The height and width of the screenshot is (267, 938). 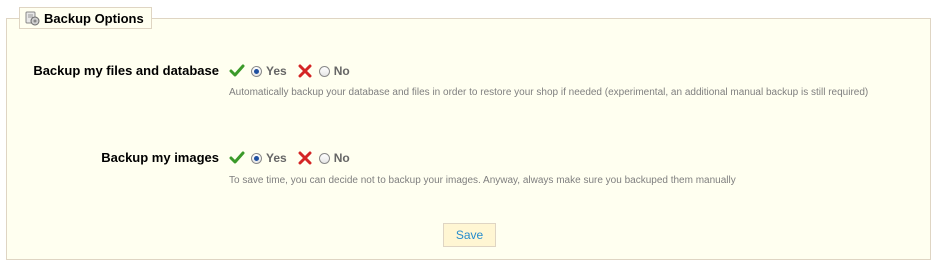 I want to click on legend-title: Backup Options, so click(x=94, y=18).